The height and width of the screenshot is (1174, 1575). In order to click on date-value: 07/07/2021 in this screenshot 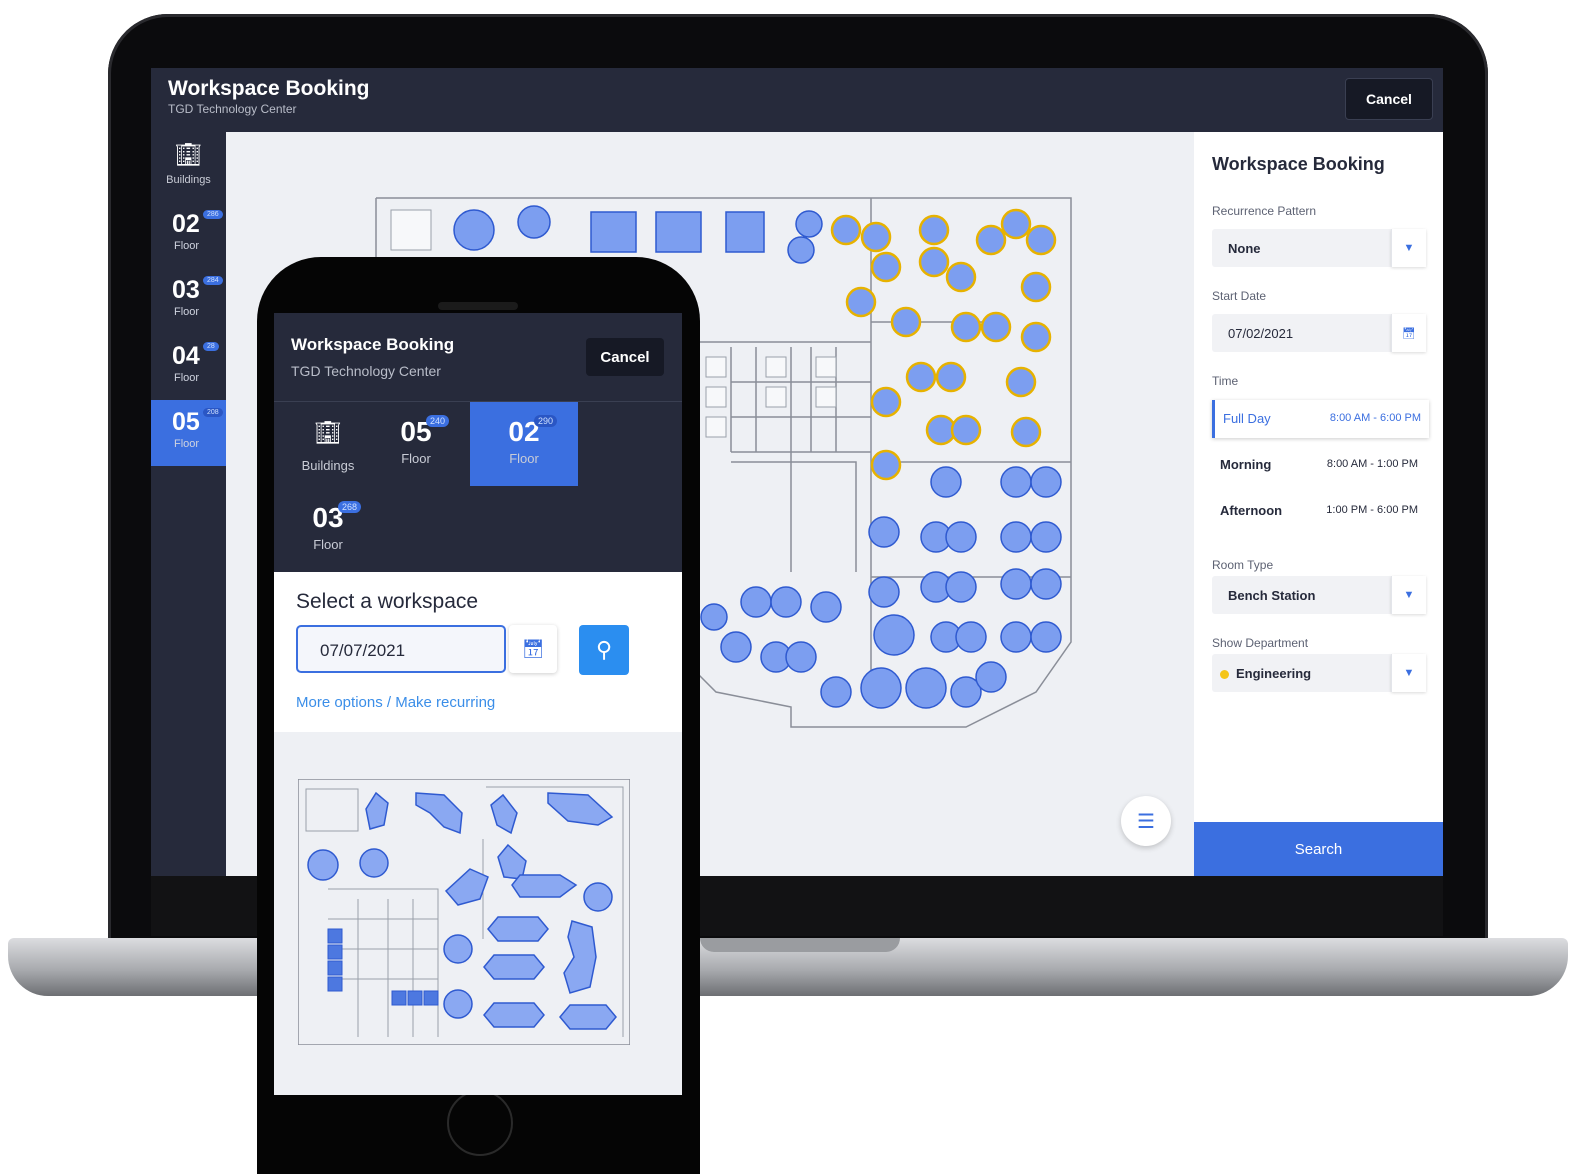, I will do `click(363, 650)`.